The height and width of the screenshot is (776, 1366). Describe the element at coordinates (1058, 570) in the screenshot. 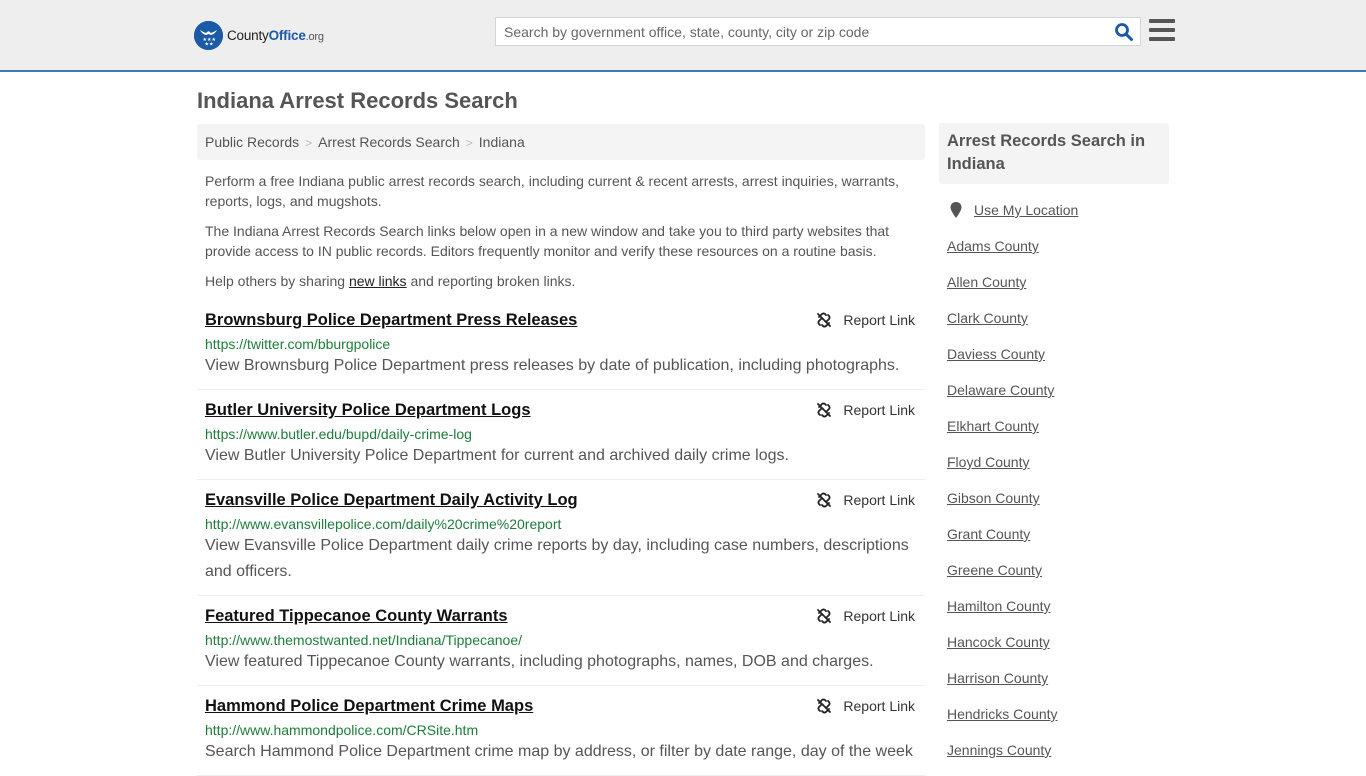

I see `county-link: Greene County` at that location.